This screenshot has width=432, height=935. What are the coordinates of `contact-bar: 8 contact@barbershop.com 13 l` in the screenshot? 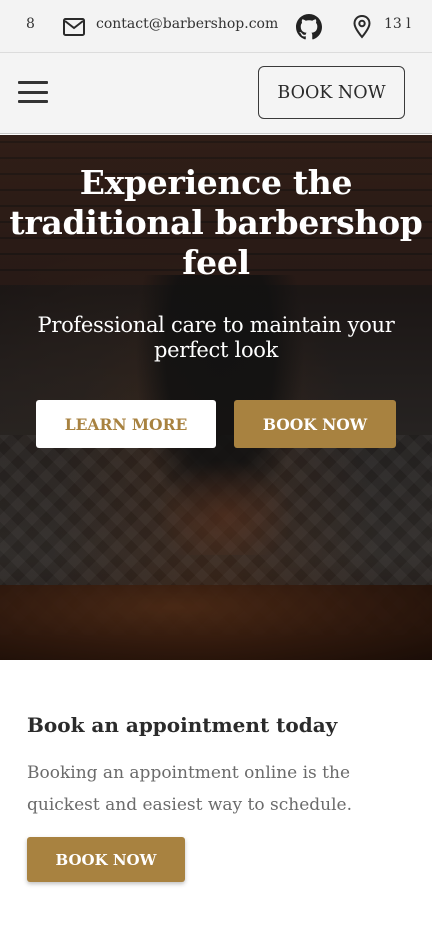 It's located at (216, 26).